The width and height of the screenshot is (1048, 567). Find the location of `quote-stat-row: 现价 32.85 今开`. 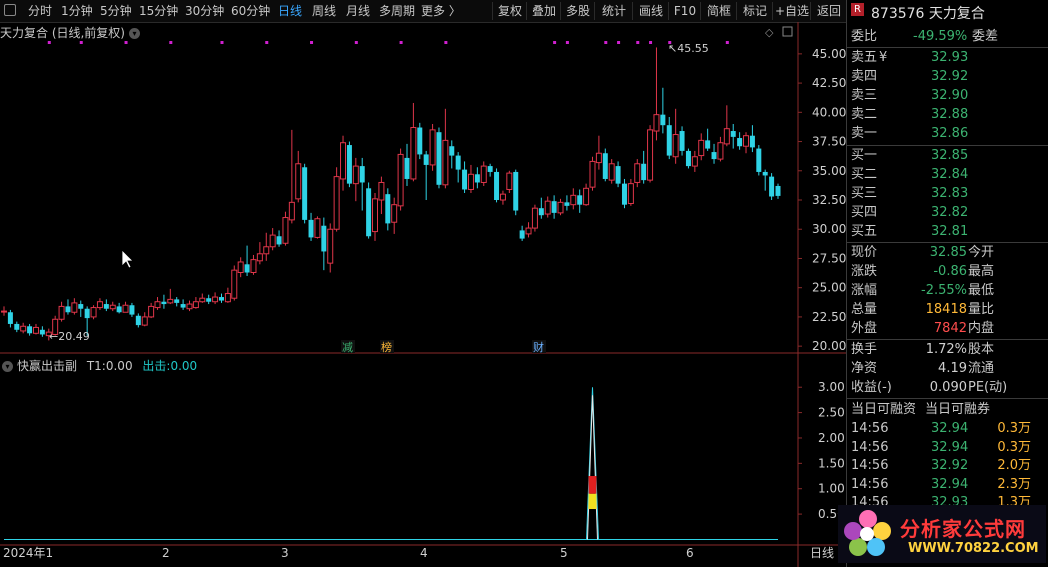

quote-stat-row: 现价 32.85 今开 is located at coordinates (949, 253).